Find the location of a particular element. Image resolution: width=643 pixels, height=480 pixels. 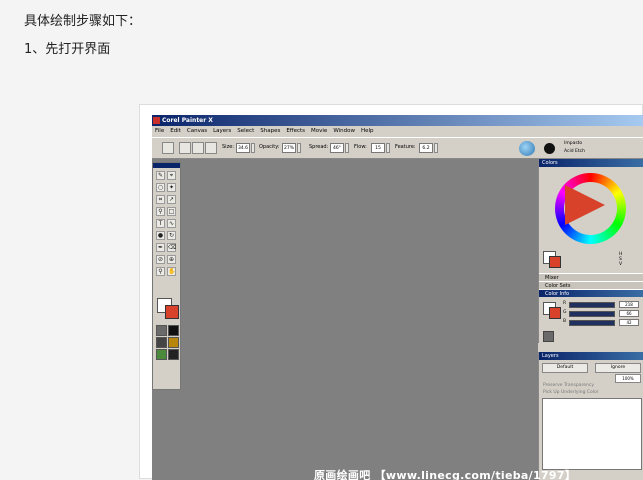

size-label: Size: is located at coordinates (228, 147).